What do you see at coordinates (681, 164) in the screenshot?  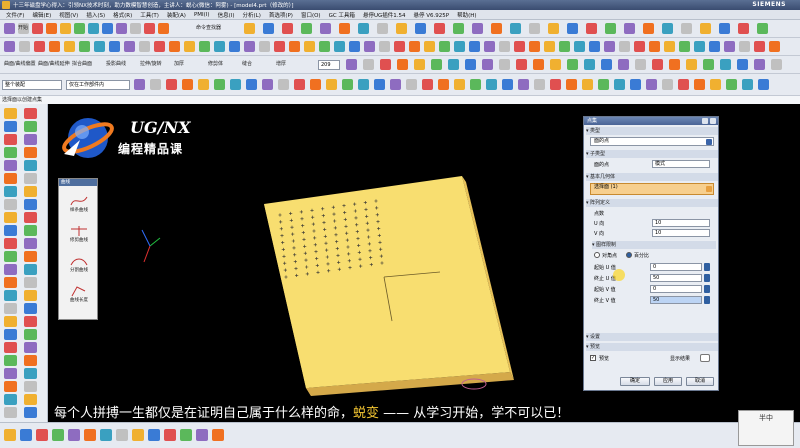 I see `subtype-dropdown: 模式` at bounding box center [681, 164].